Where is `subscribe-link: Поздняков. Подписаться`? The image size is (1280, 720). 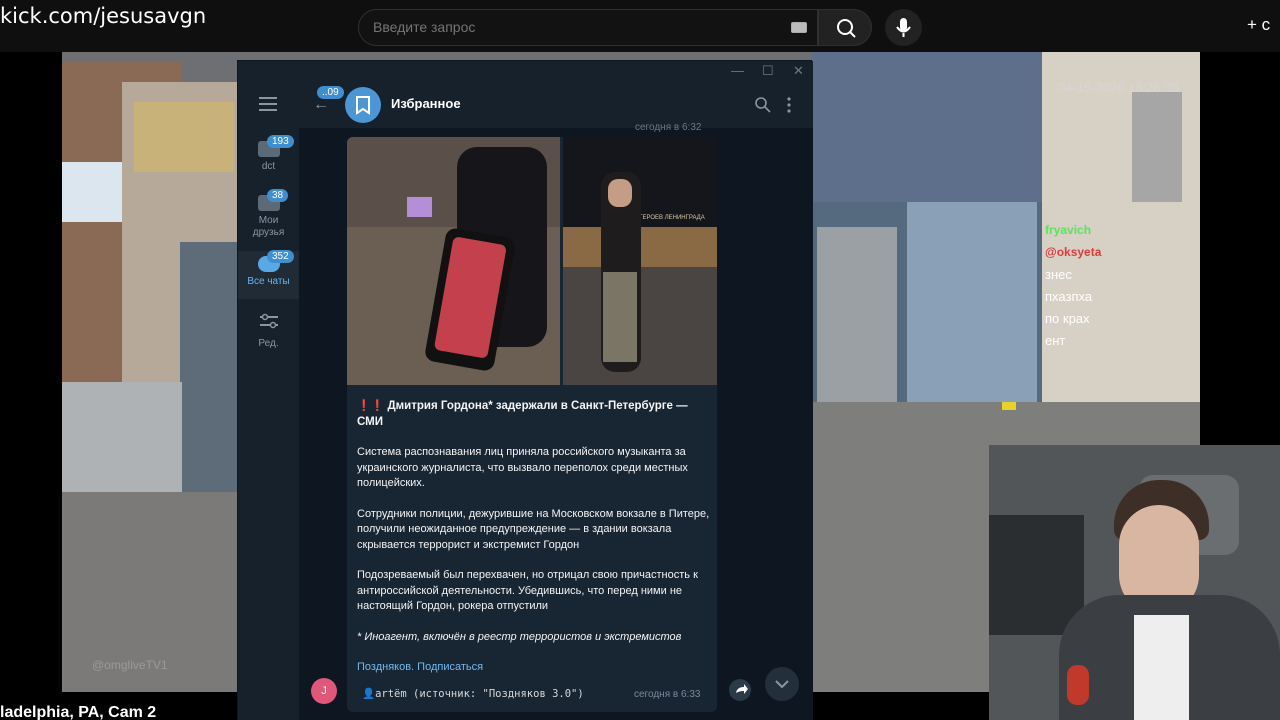 subscribe-link: Поздняков. Подписаться is located at coordinates (534, 668).